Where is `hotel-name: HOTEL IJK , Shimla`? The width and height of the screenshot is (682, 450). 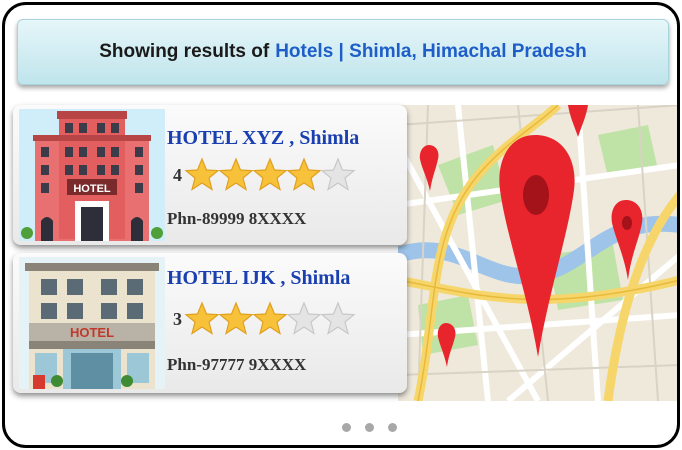 hotel-name: HOTEL IJK , Shimla is located at coordinates (258, 278).